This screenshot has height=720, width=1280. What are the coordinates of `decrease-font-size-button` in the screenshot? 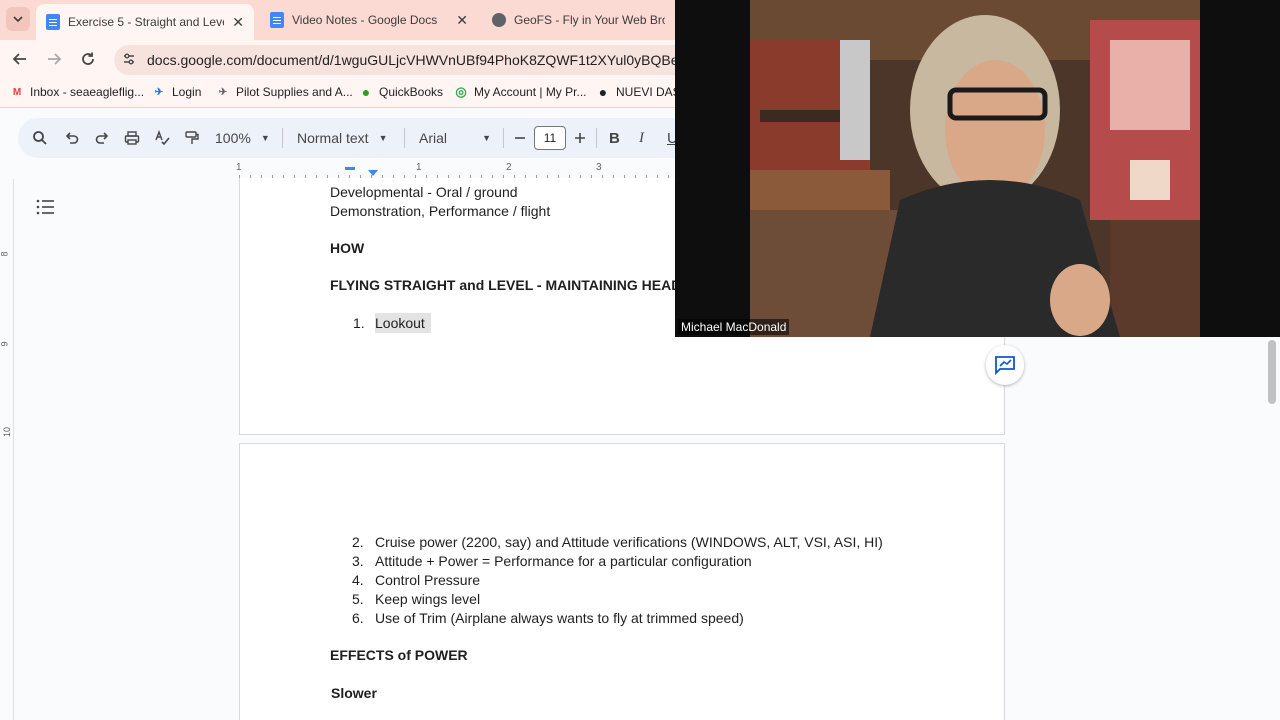 It's located at (520, 138).